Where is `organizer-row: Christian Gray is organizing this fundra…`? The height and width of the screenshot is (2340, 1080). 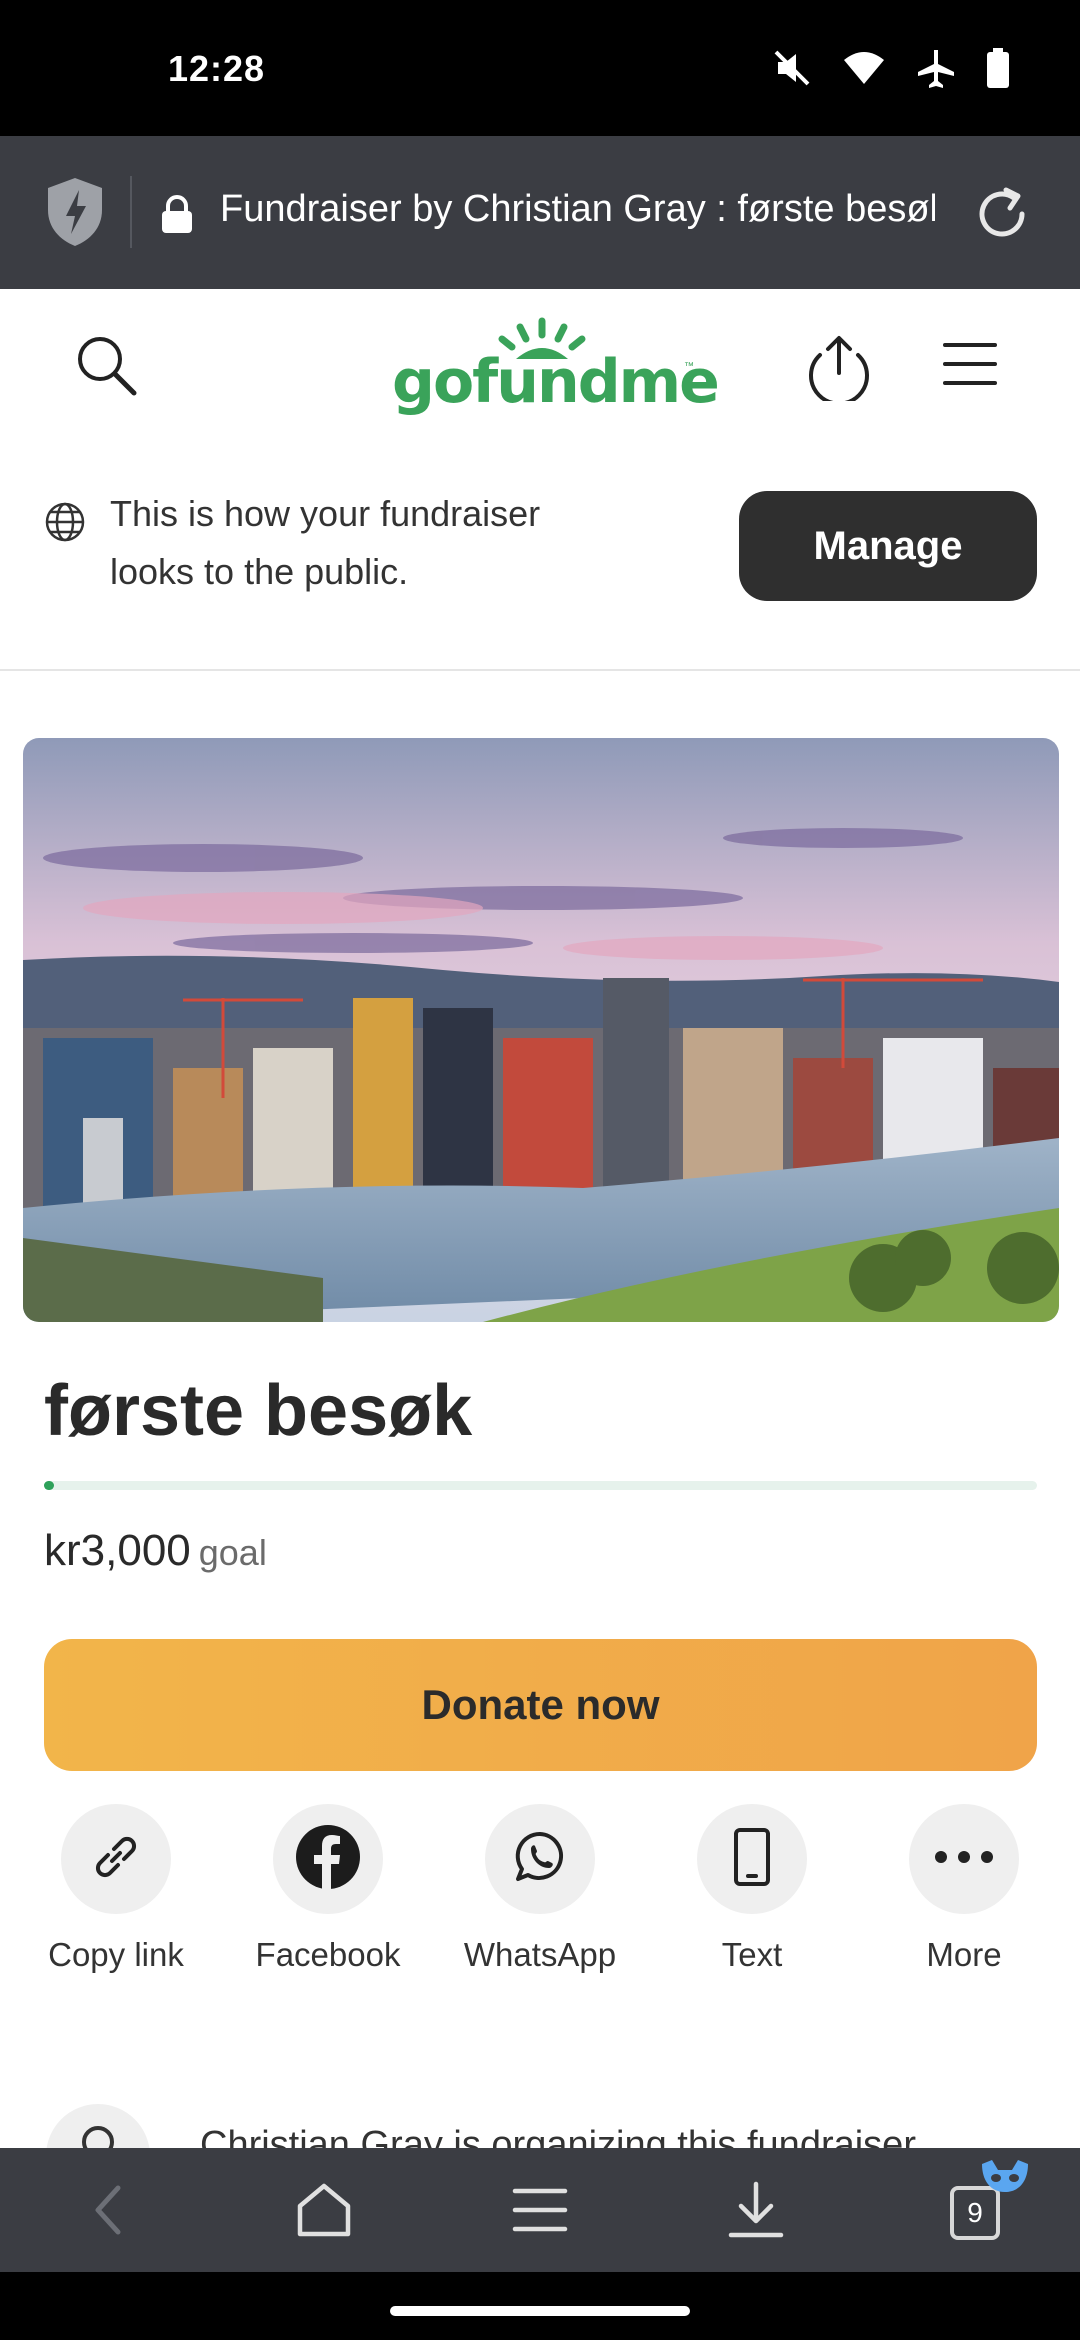
organizer-row: Christian Gray is organizing this fundra… is located at coordinates (540, 2124).